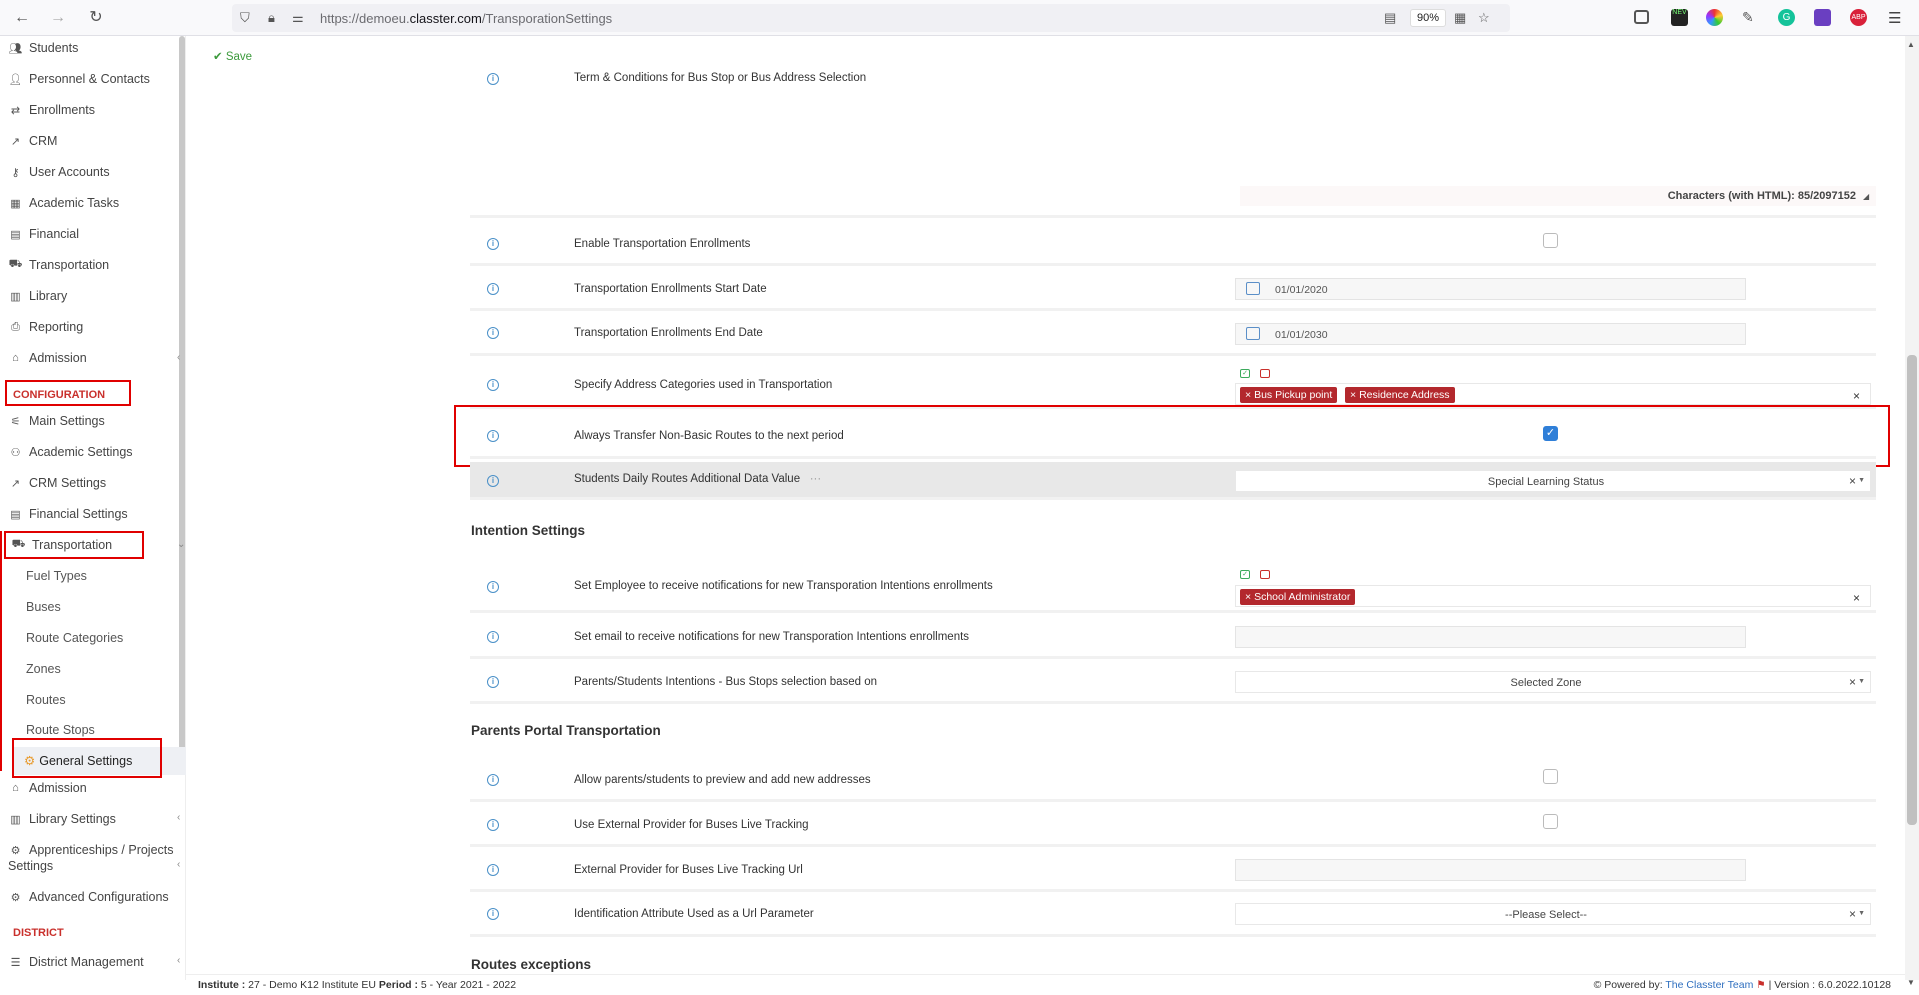 The image size is (1919, 995). What do you see at coordinates (1553, 914) in the screenshot?
I see `id-attribute-select: --Please Select-- × ▼` at bounding box center [1553, 914].